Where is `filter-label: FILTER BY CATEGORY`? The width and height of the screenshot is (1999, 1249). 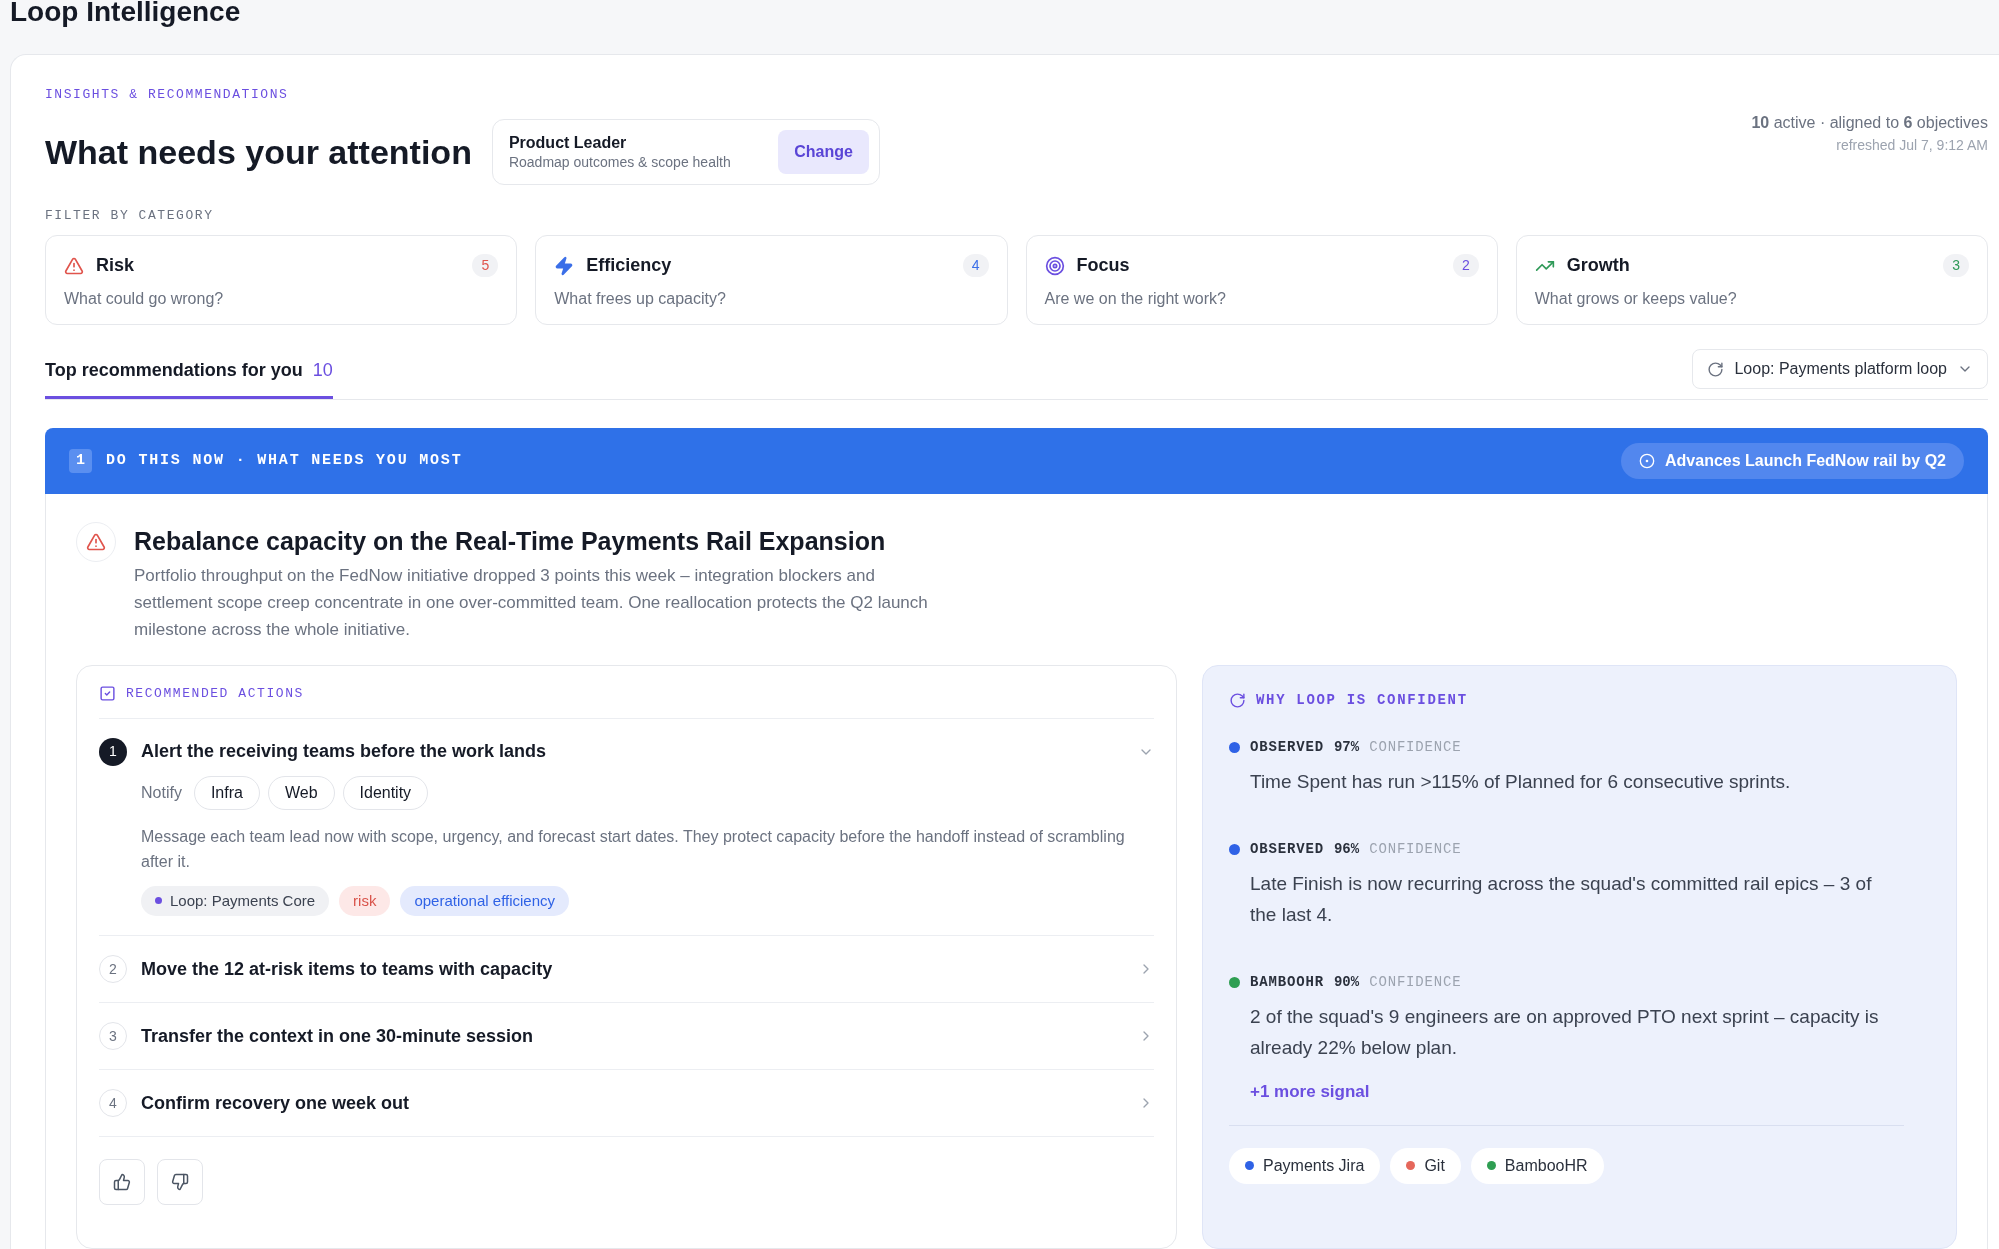 filter-label: FILTER BY CATEGORY is located at coordinates (130, 216).